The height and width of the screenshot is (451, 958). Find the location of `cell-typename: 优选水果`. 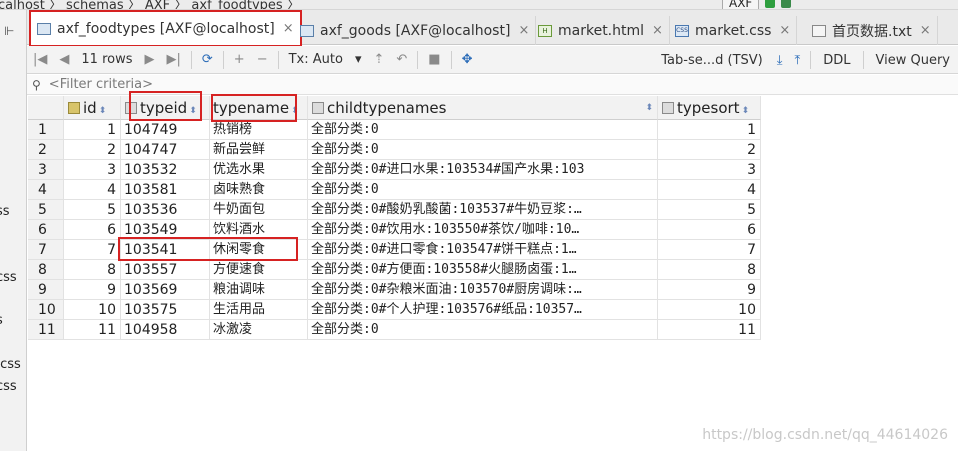

cell-typename: 优选水果 is located at coordinates (259, 170).